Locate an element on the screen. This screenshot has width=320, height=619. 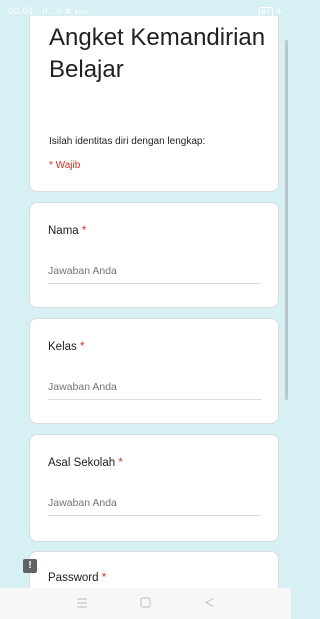
question-label: Asal Sekolah is located at coordinates (82, 463).